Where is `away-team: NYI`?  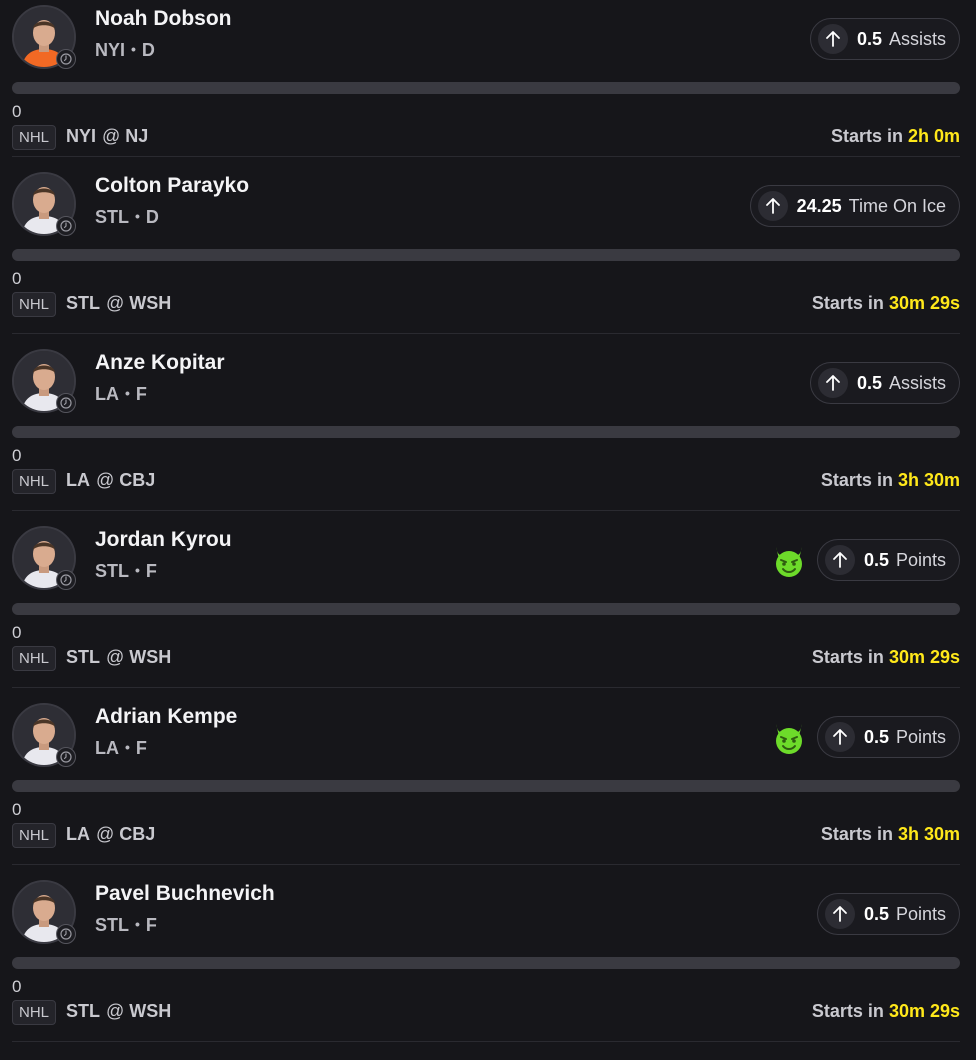 away-team: NYI is located at coordinates (81, 136).